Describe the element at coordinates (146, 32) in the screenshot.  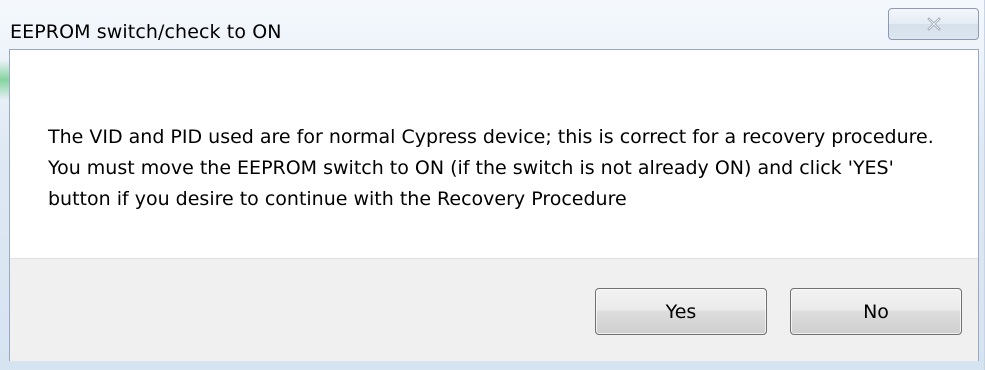
I see `dialog-title: EEPROM switch/check to ON` at that location.